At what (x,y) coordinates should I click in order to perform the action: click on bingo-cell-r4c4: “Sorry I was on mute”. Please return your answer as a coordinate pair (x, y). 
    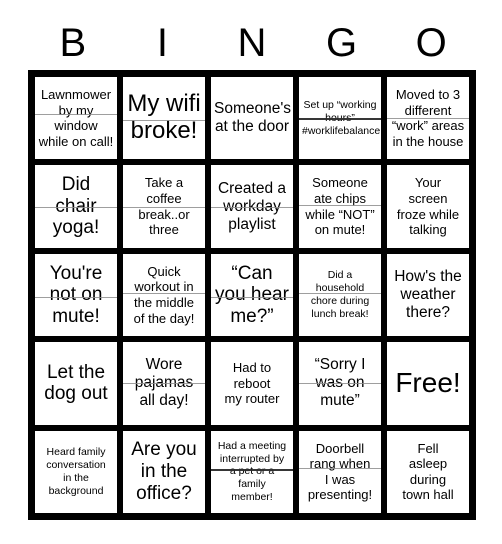
    Looking at the image, I should click on (340, 383).